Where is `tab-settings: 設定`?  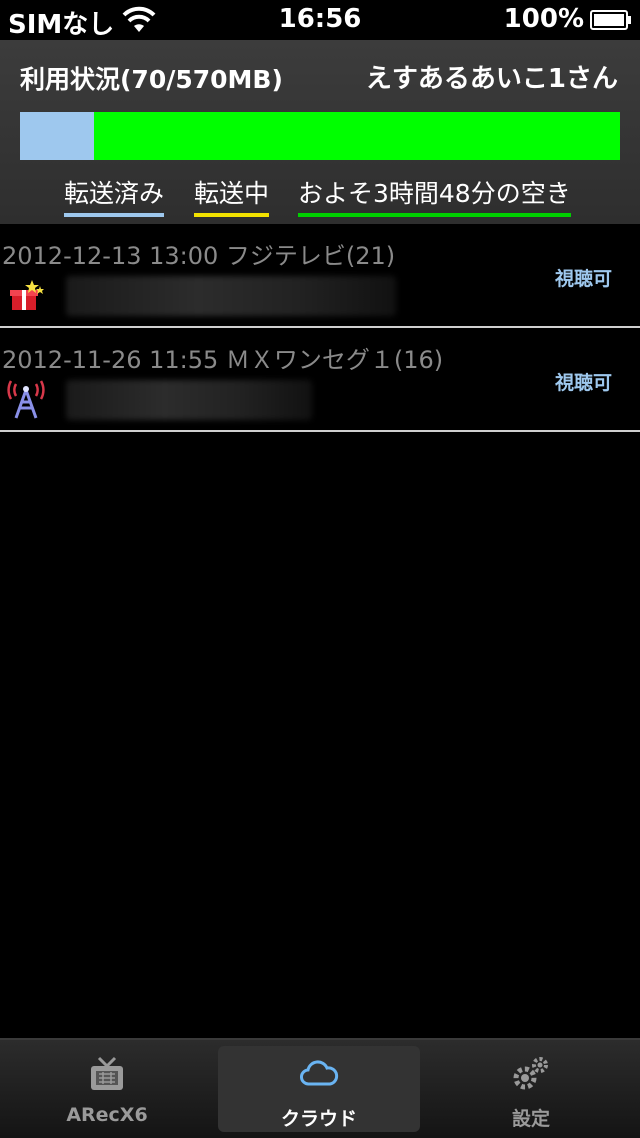
tab-settings: 設定 is located at coordinates (531, 1089).